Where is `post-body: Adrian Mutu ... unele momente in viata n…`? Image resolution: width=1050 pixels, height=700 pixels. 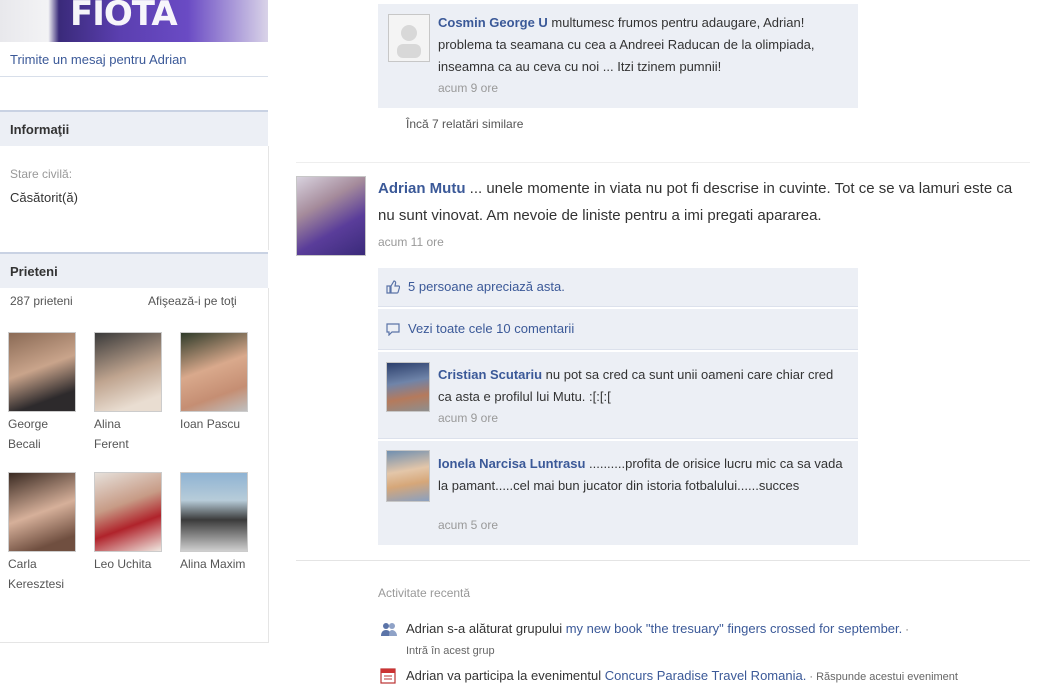 post-body: Adrian Mutu ... unele momente in viata n… is located at coordinates (703, 202).